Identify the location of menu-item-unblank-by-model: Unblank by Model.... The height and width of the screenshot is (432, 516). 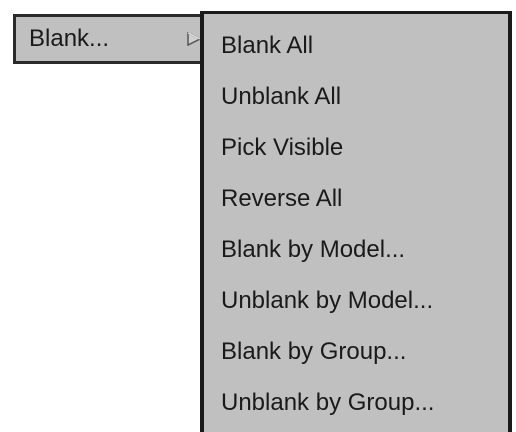
(356, 309).